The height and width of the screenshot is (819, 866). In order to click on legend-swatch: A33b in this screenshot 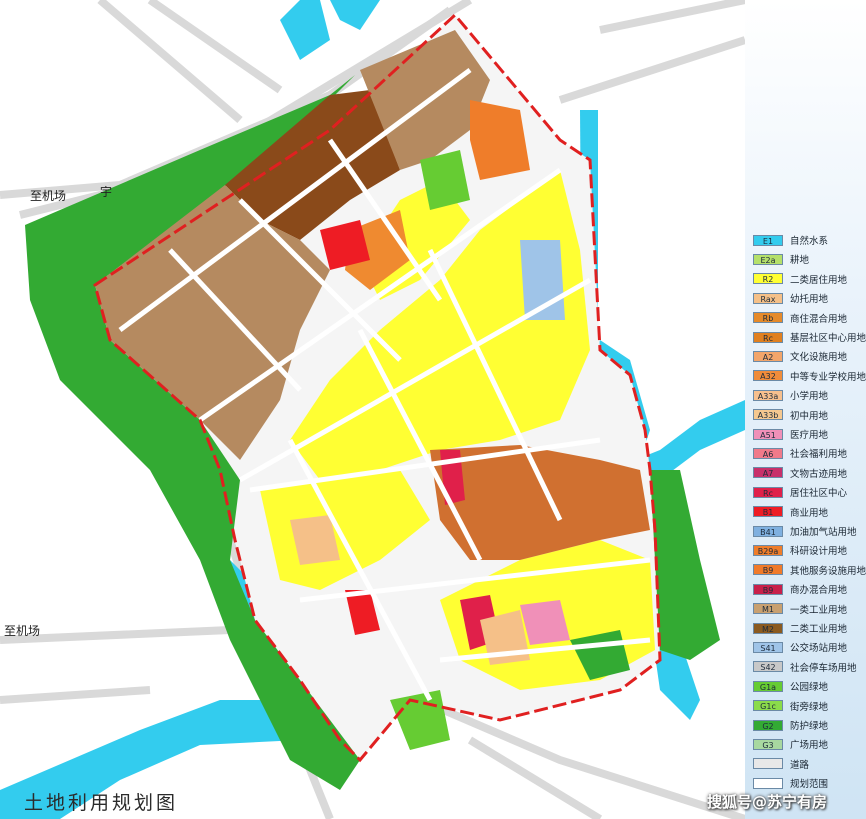, I will do `click(768, 415)`.